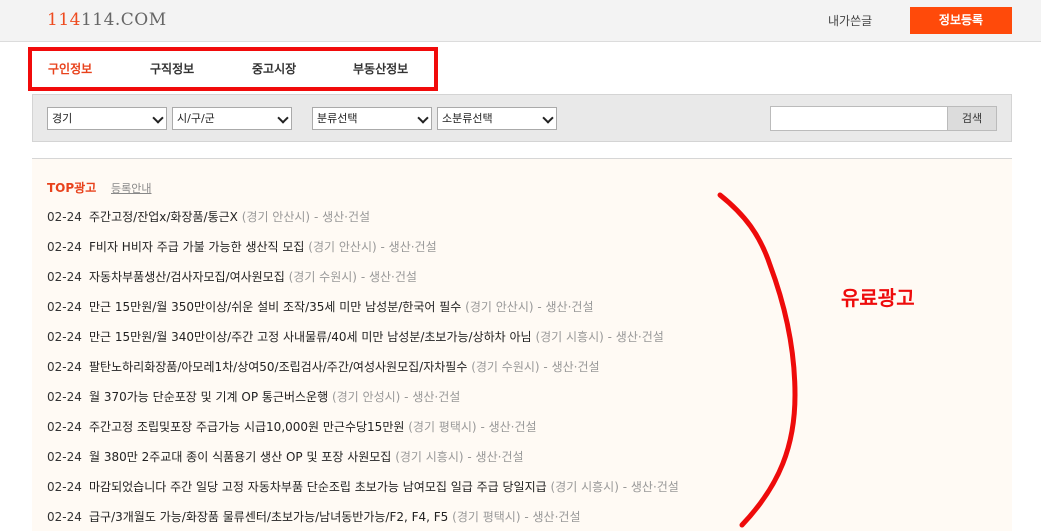  I want to click on region-select-value: 경기, so click(62, 118).